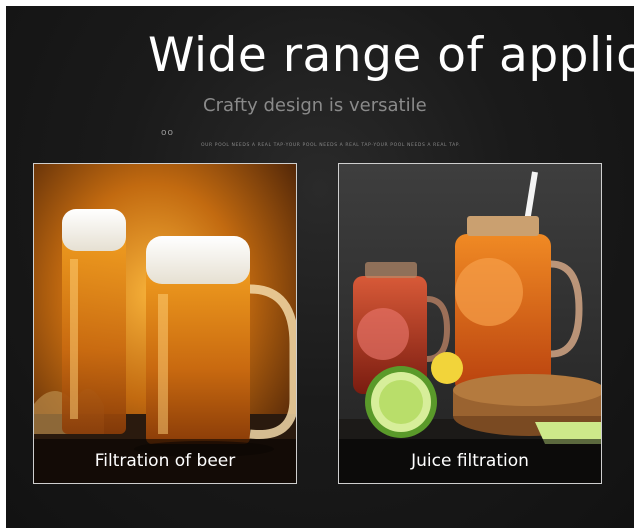 The image size is (634, 528). Describe the element at coordinates (168, 133) in the screenshot. I see `decorative-dots: oo` at that location.